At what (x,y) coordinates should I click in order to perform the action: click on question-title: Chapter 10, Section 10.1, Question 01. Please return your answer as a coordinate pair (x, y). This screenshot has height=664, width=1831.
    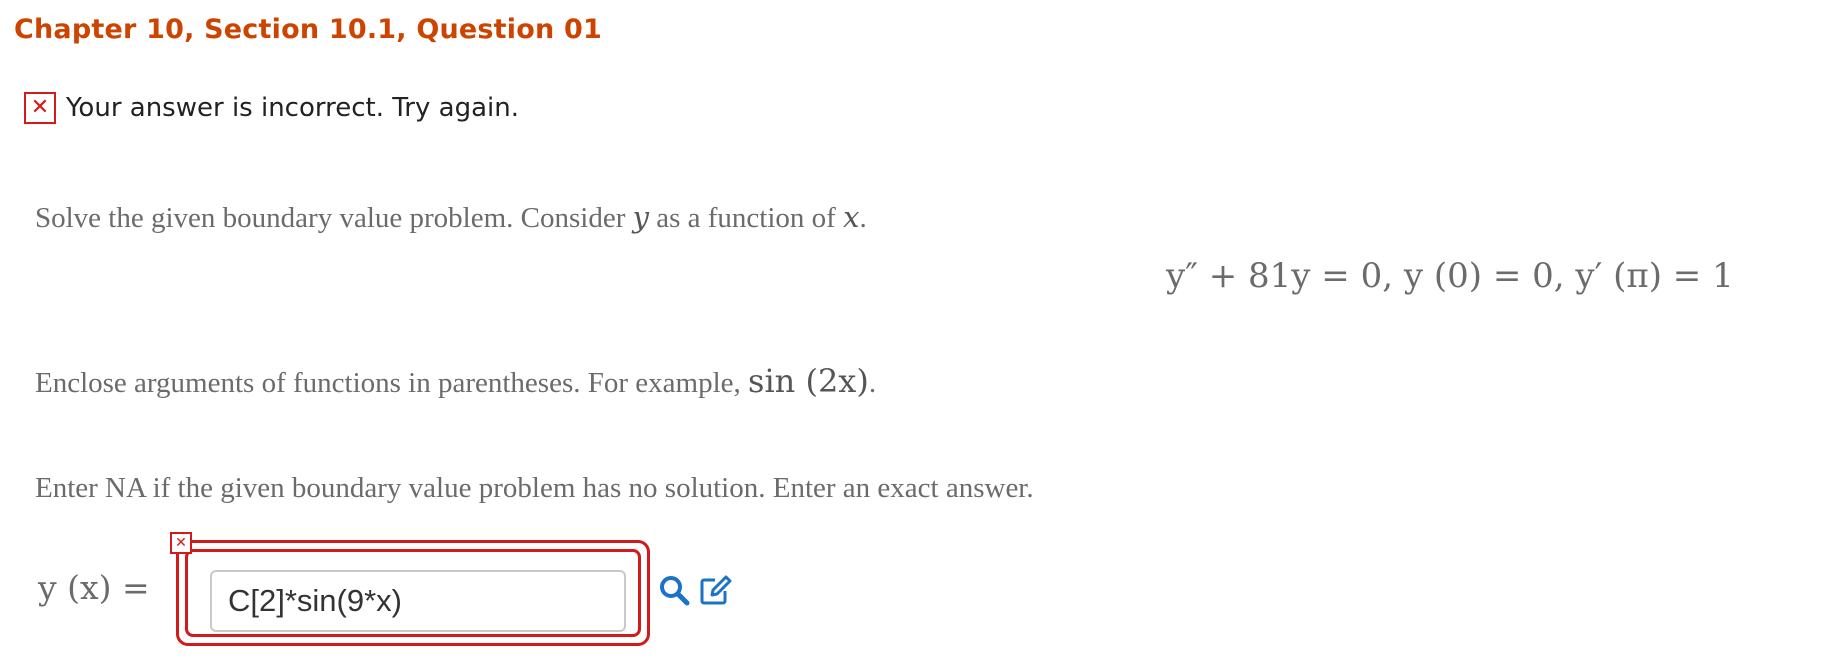
    Looking at the image, I should click on (308, 29).